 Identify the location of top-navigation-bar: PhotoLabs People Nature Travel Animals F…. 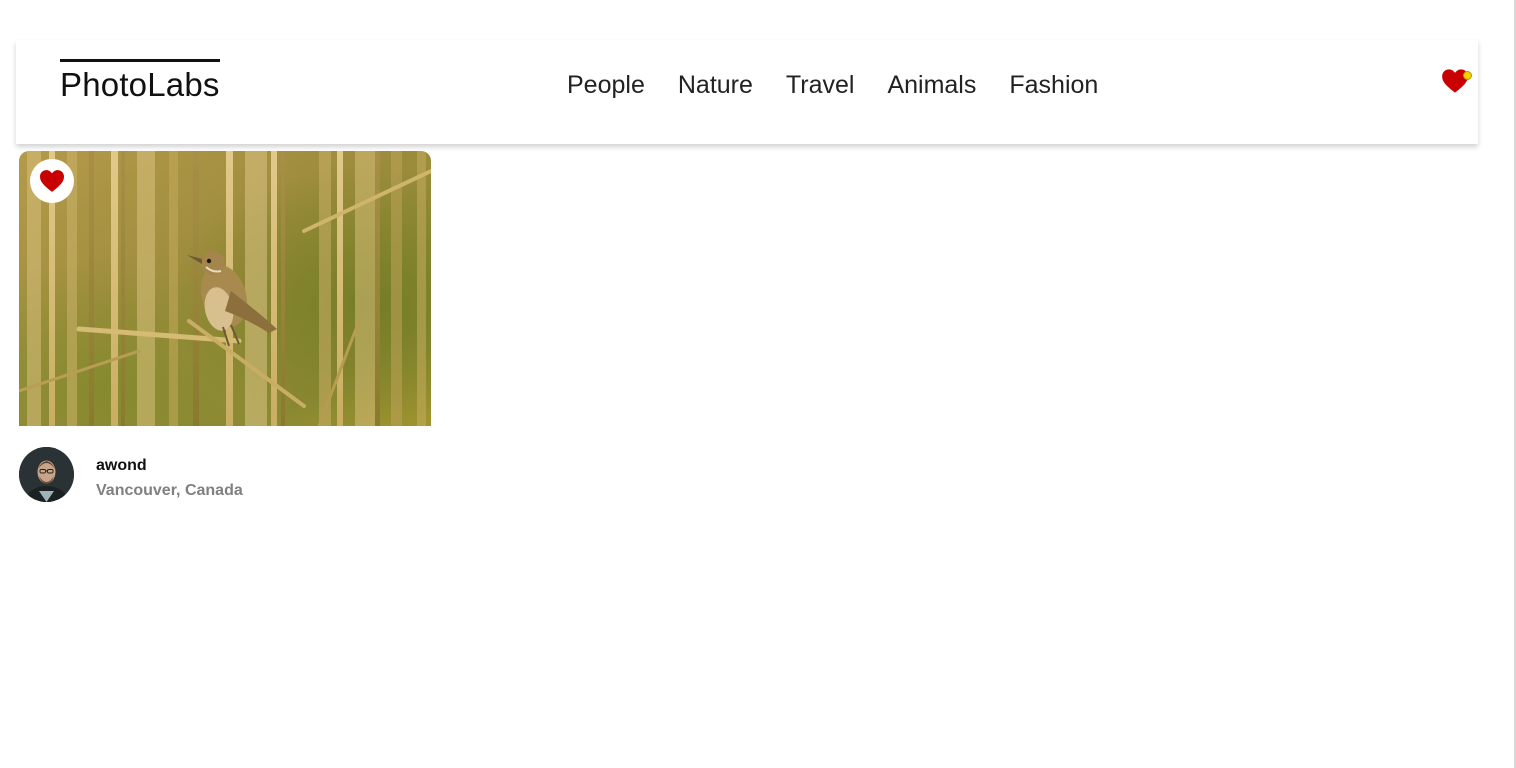
(747, 92).